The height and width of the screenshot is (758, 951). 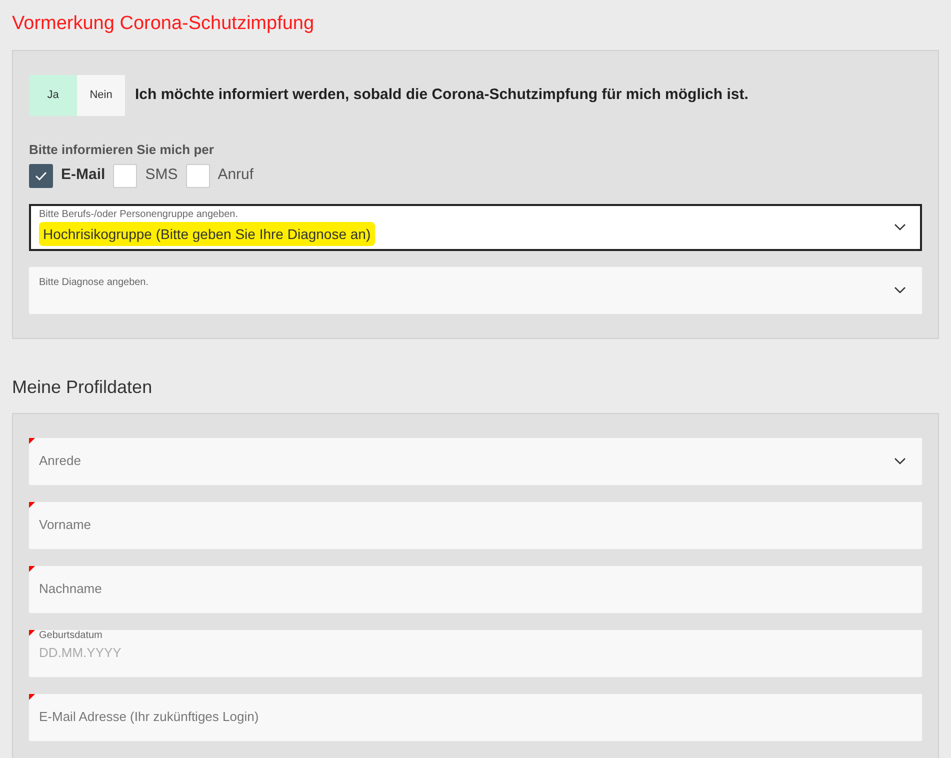 What do you see at coordinates (94, 283) in the screenshot?
I see `field-label: Bitte Diagnose angeben.` at bounding box center [94, 283].